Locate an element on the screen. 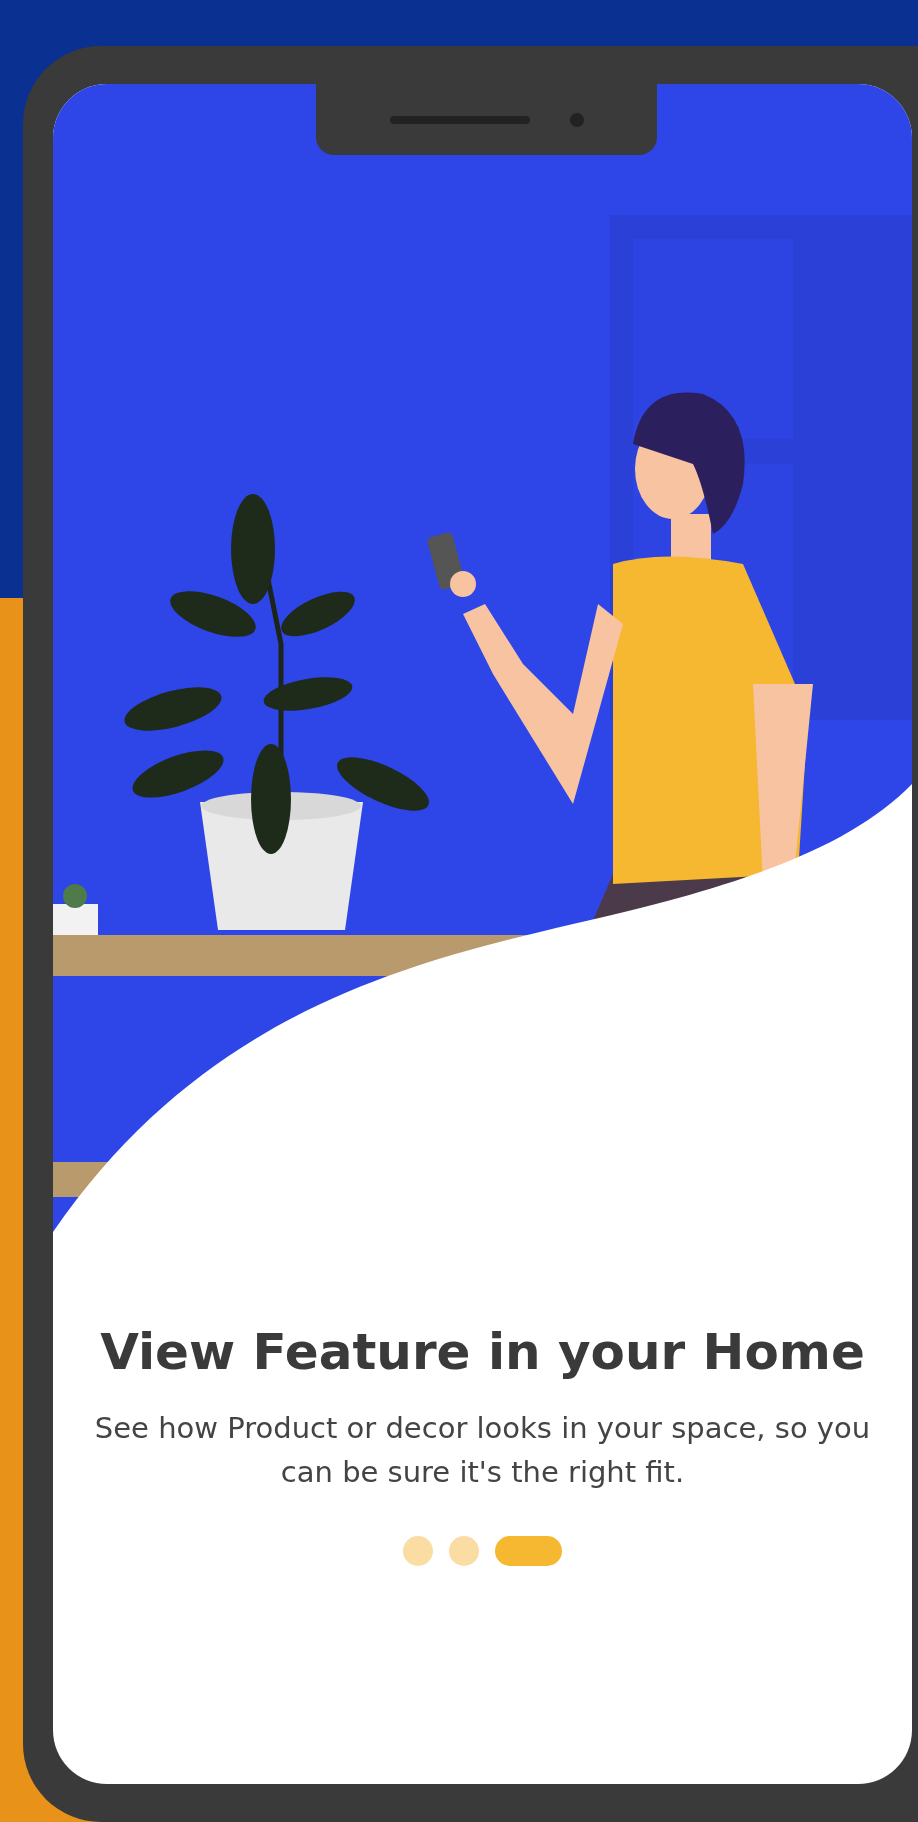 Image resolution: width=918 pixels, height=1822 pixels. speaker-icon is located at coordinates (459, 119).